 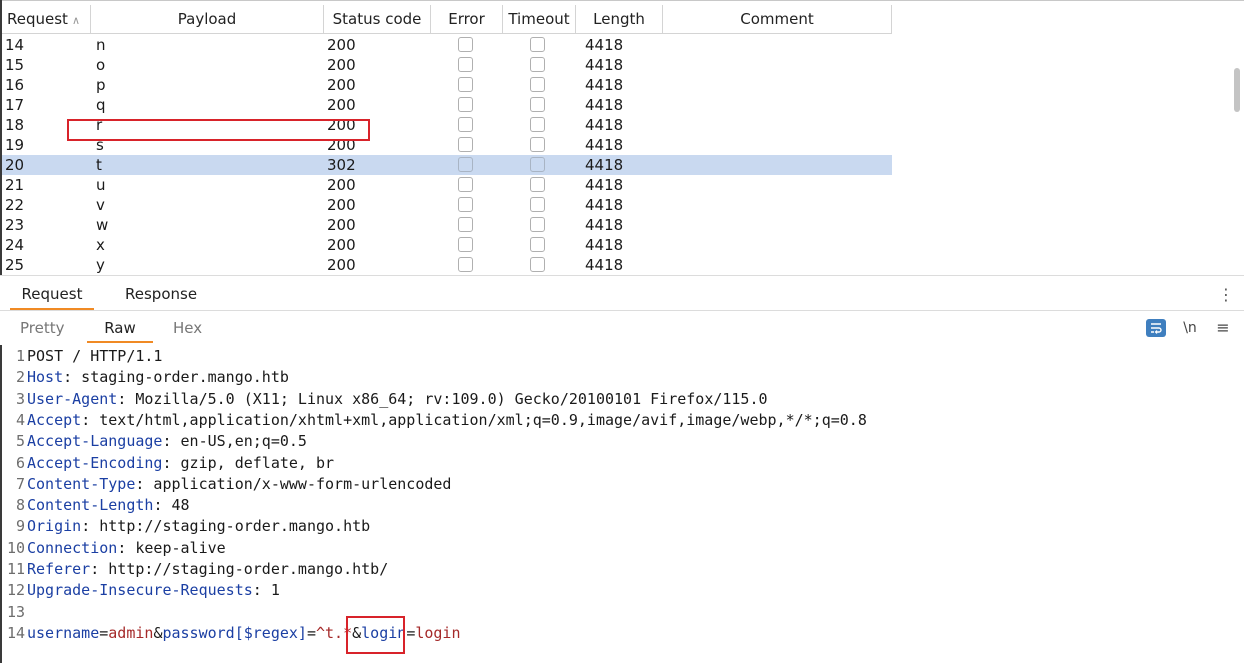 What do you see at coordinates (15, 590) in the screenshot?
I see `line-number: 12` at bounding box center [15, 590].